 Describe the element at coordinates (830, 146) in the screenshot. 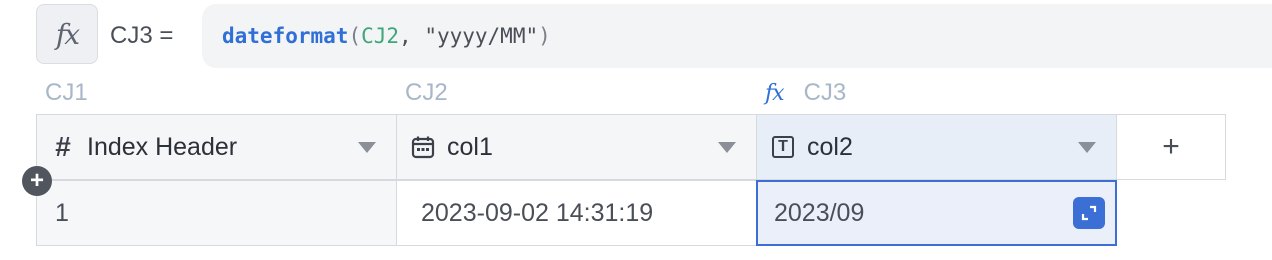

I see `column-header-label: col2` at that location.